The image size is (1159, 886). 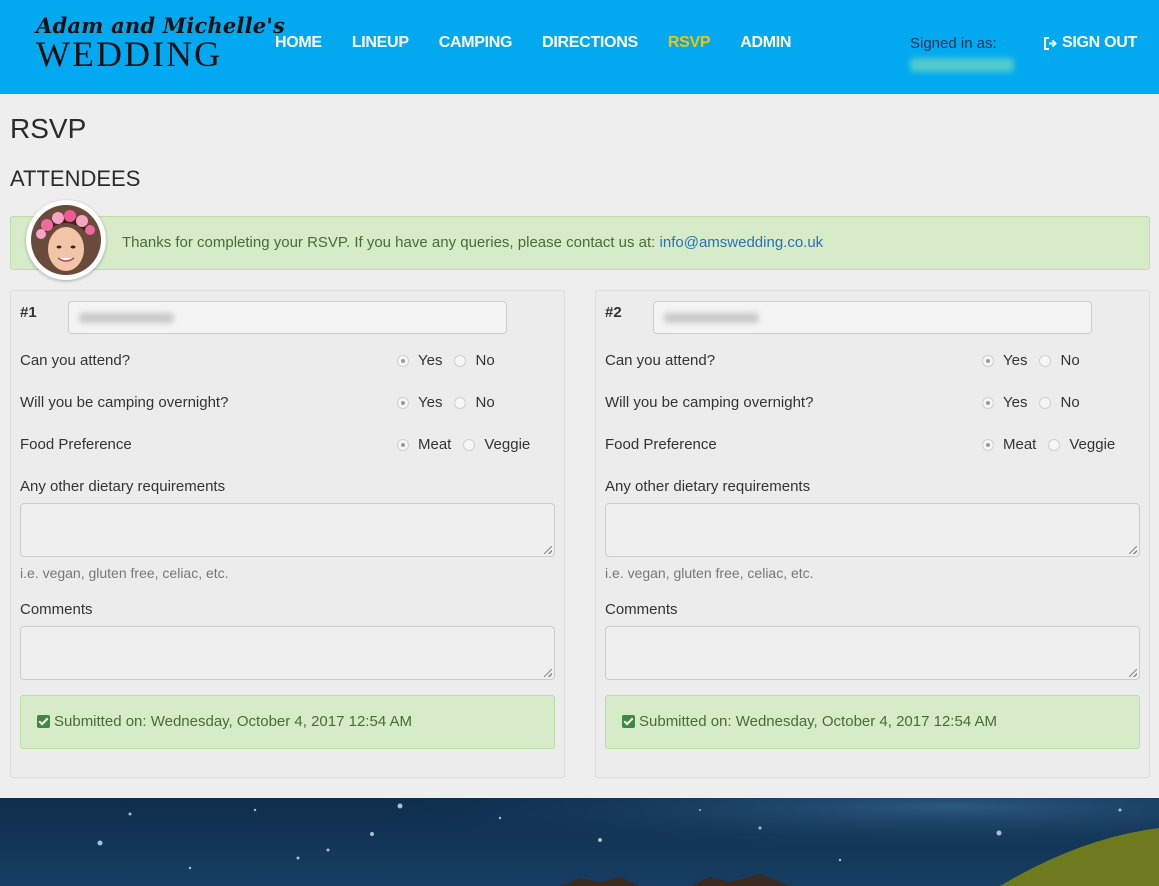 I want to click on attendee-number: #2, so click(x=613, y=312).